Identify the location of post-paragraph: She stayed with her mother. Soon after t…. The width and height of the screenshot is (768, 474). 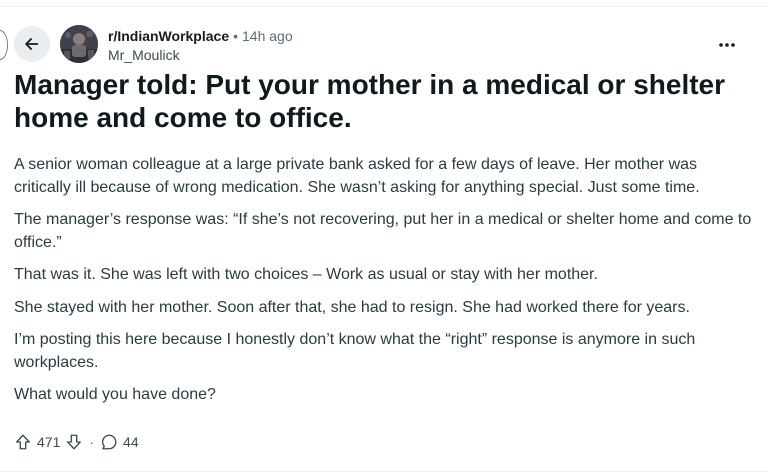
(352, 307).